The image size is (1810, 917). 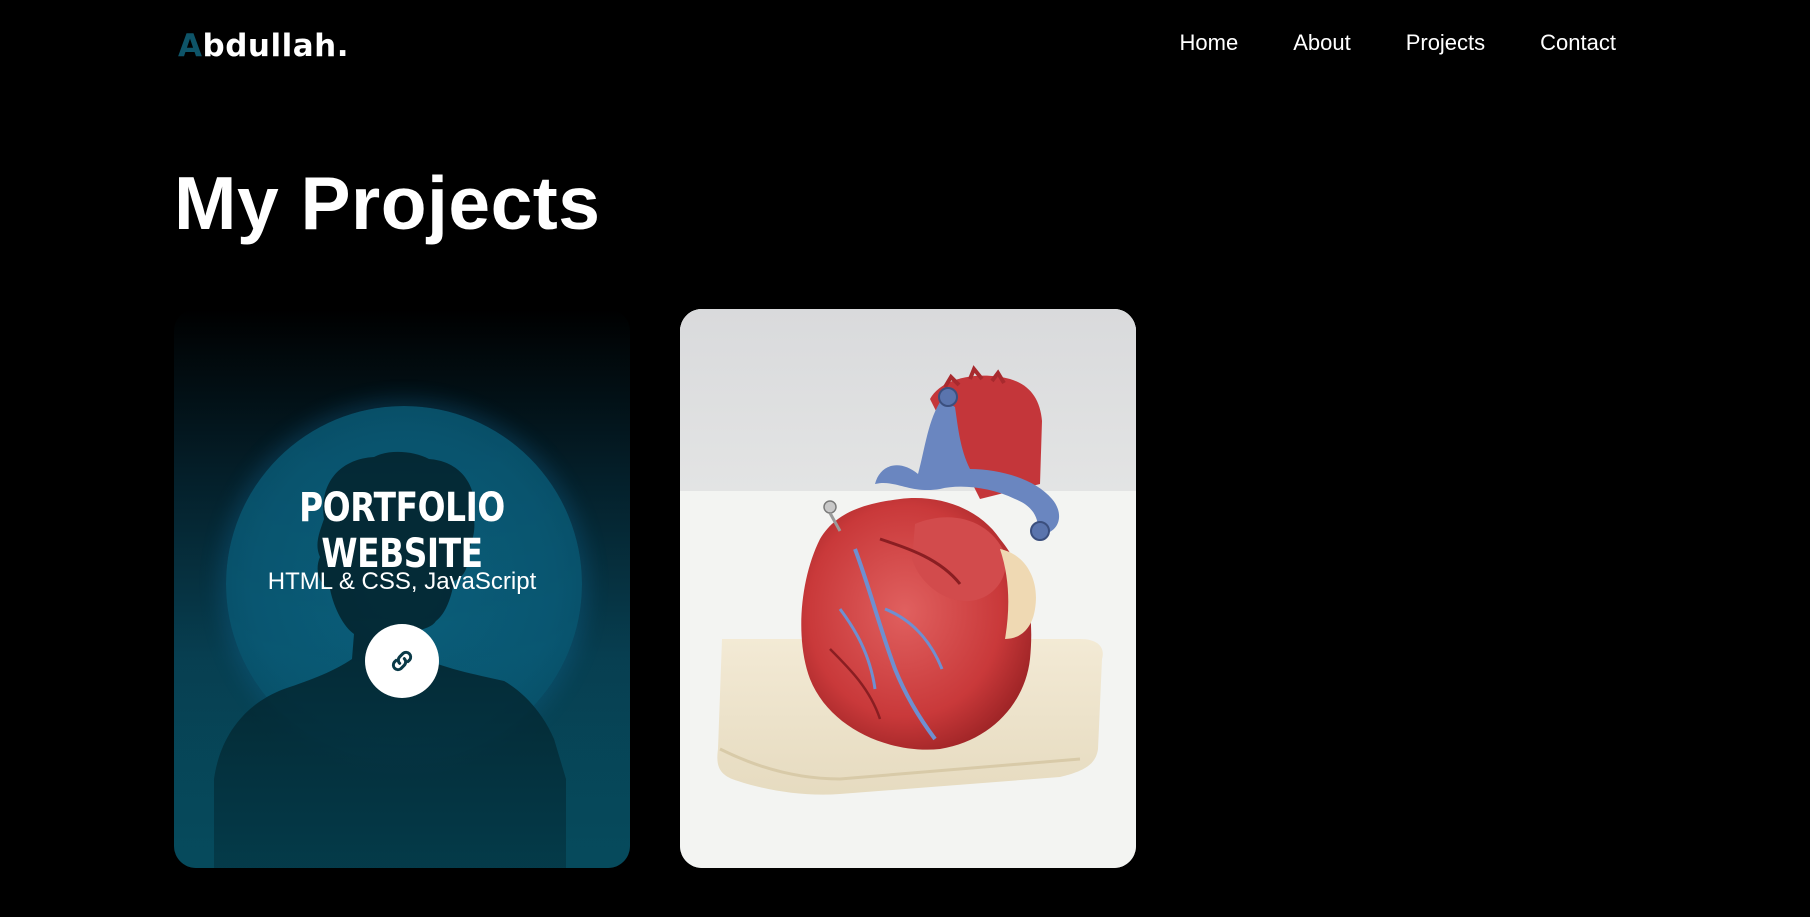 What do you see at coordinates (1322, 43) in the screenshot?
I see `nav-about: About` at bounding box center [1322, 43].